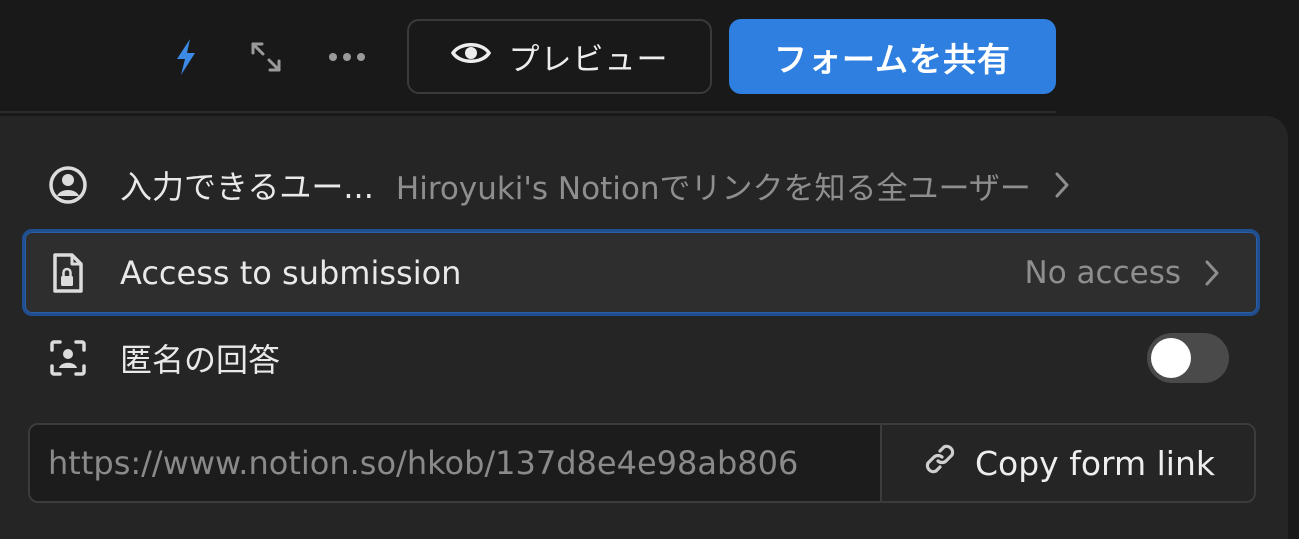 This screenshot has width=1299, height=539. I want to click on anonymous-responses-toggle, so click(1188, 358).